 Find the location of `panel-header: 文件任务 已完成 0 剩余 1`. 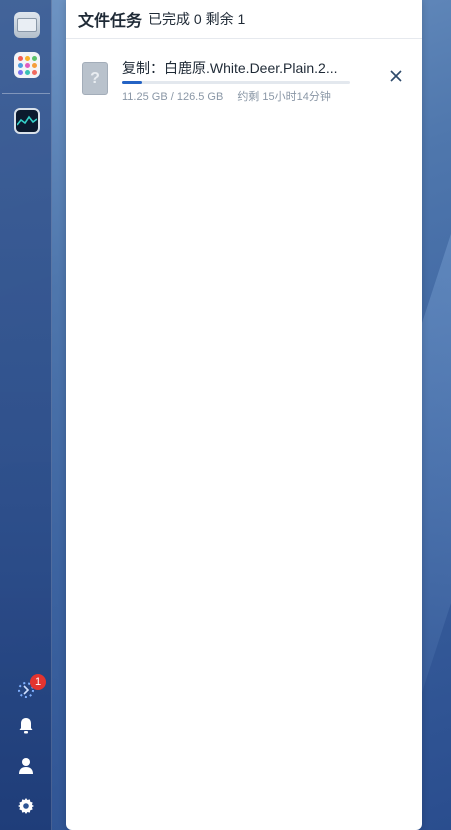

panel-header: 文件任务 已完成 0 剩余 1 is located at coordinates (244, 19).